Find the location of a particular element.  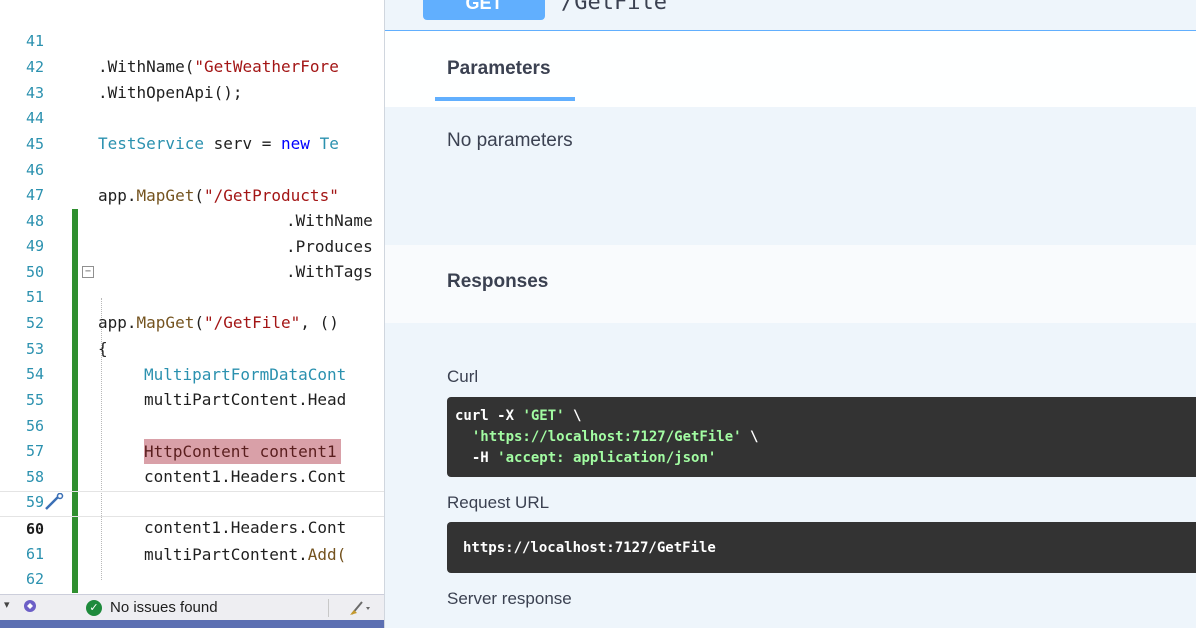

operation-header: GET /GetFile is located at coordinates (790, 15).